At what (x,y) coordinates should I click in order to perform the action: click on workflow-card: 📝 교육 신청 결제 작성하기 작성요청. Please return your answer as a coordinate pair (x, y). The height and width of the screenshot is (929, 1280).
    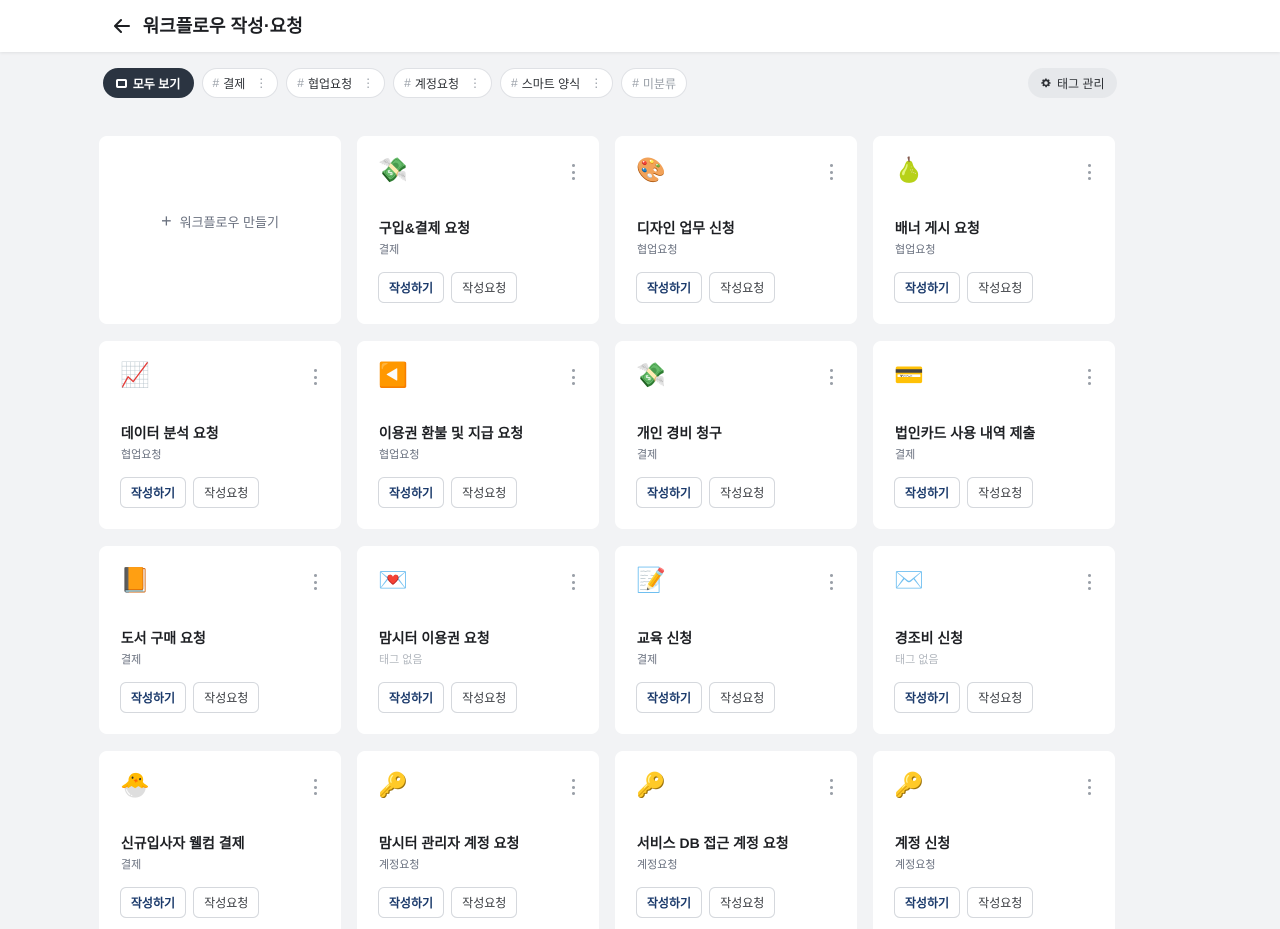
    Looking at the image, I should click on (736, 640).